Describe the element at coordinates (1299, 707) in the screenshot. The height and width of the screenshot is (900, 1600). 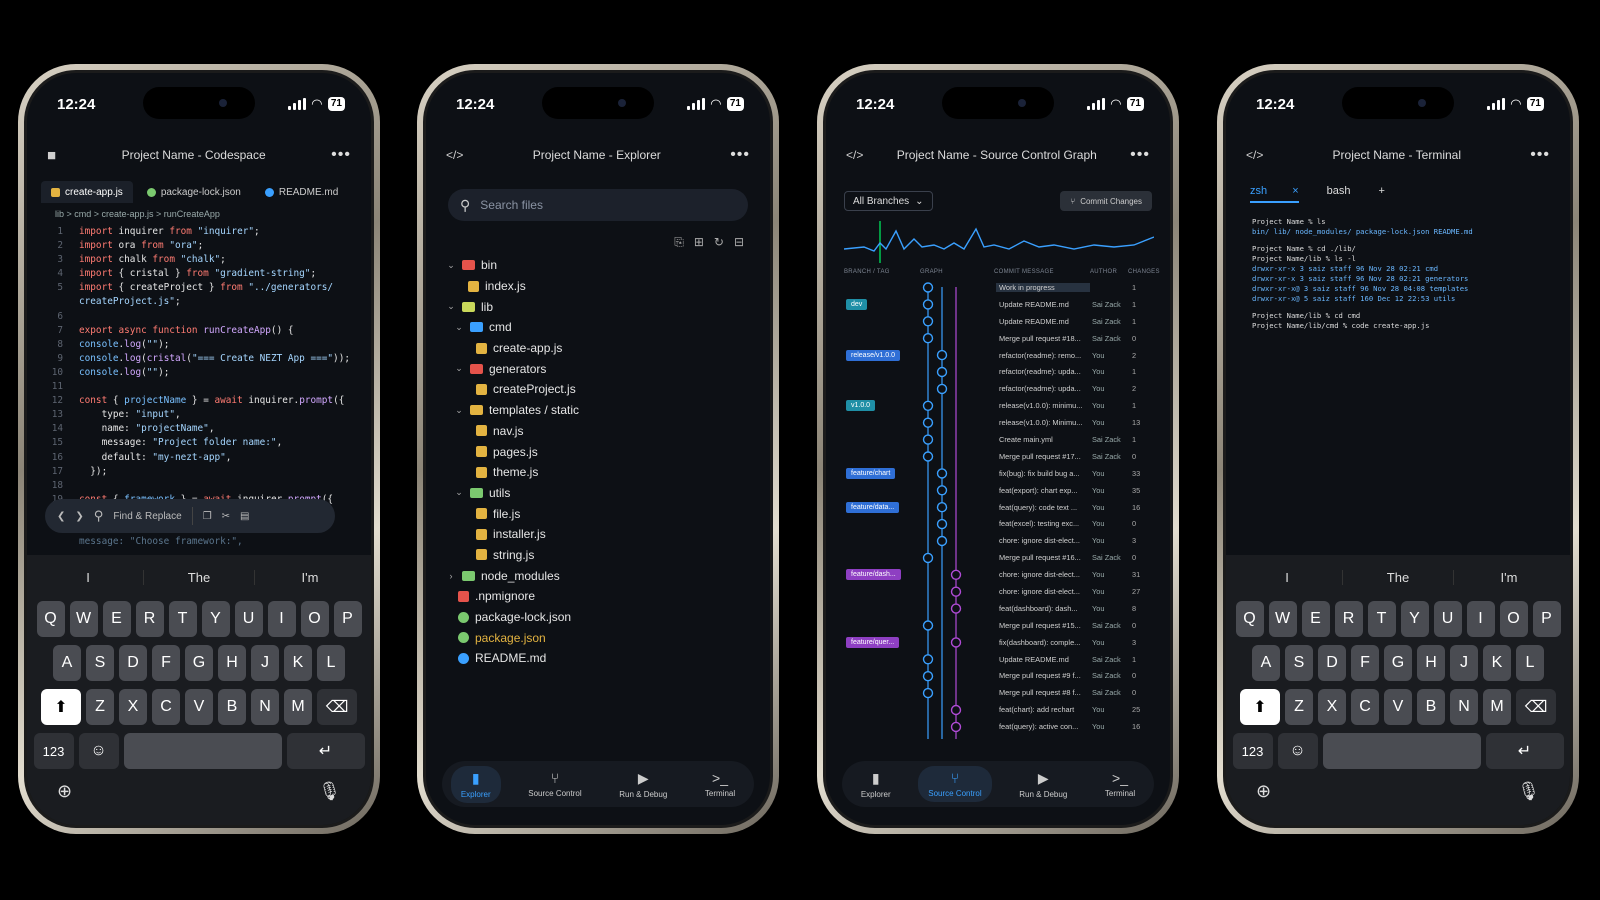
I see `key: Z` at that location.